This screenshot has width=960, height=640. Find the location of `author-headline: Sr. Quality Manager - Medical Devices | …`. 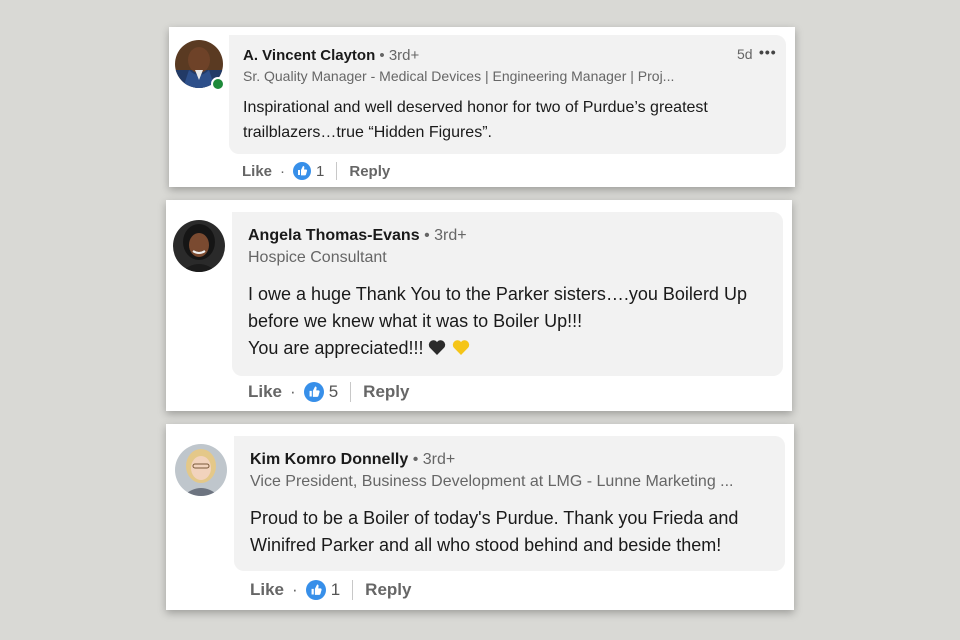

author-headline: Sr. Quality Manager - Medical Devices | … is located at coordinates (459, 76).